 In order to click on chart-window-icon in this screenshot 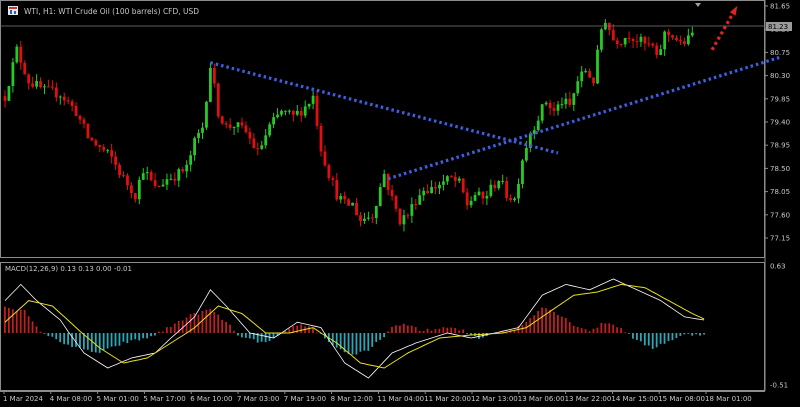, I will do `click(13, 10)`.